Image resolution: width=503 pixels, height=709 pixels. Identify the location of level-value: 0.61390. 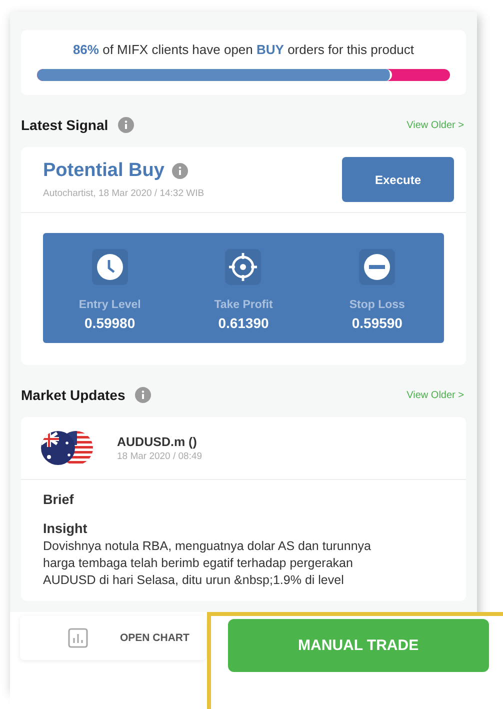
(243, 323).